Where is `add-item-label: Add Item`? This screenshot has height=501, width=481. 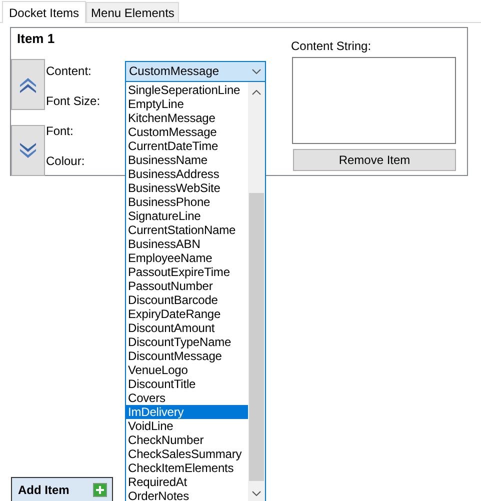
add-item-label: Add Item is located at coordinates (44, 489).